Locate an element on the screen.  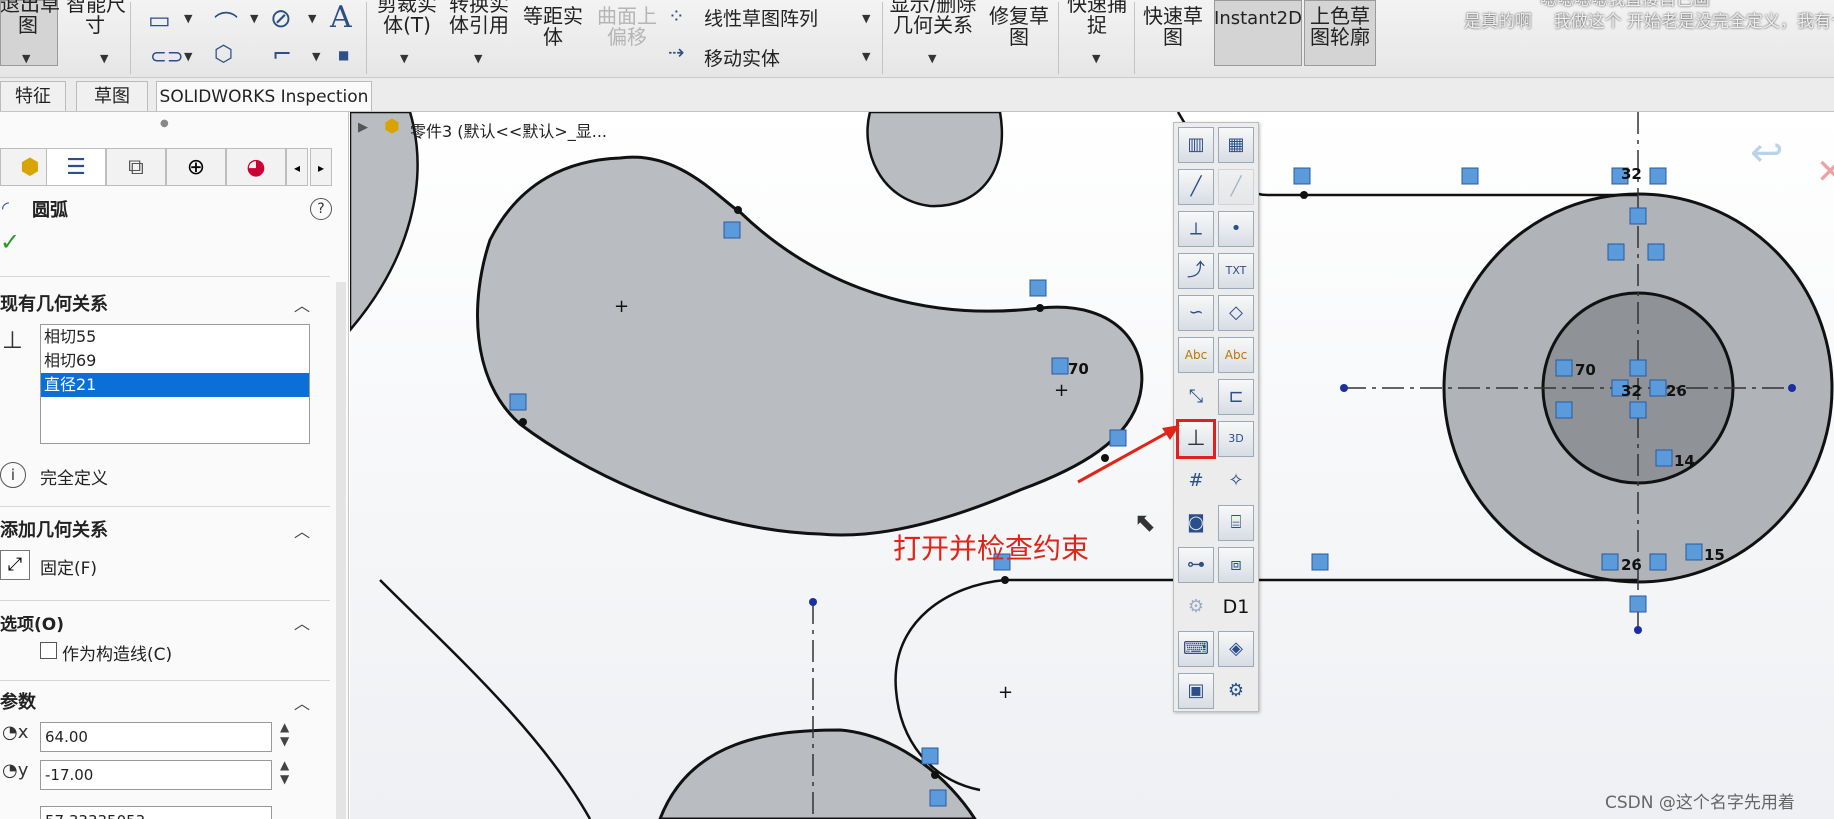
cancel-icon: ✕ is located at coordinates (1825, 172).